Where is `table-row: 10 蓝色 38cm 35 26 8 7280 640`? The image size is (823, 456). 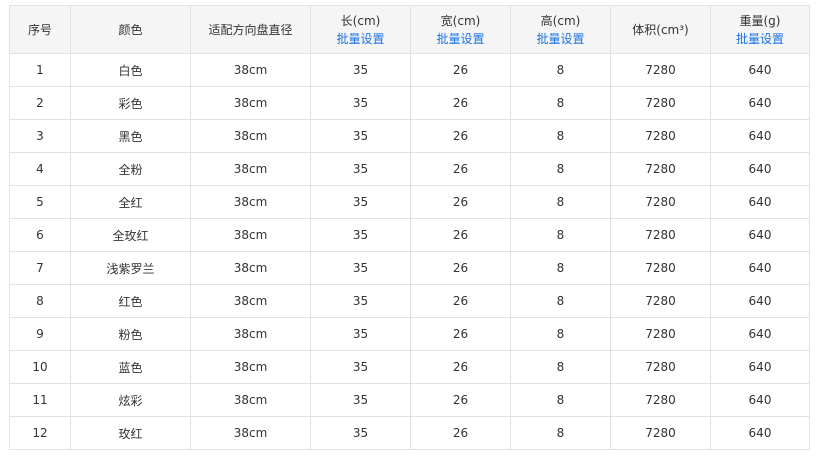
table-row: 10 蓝色 38cm 35 26 8 7280 640 is located at coordinates (409, 367).